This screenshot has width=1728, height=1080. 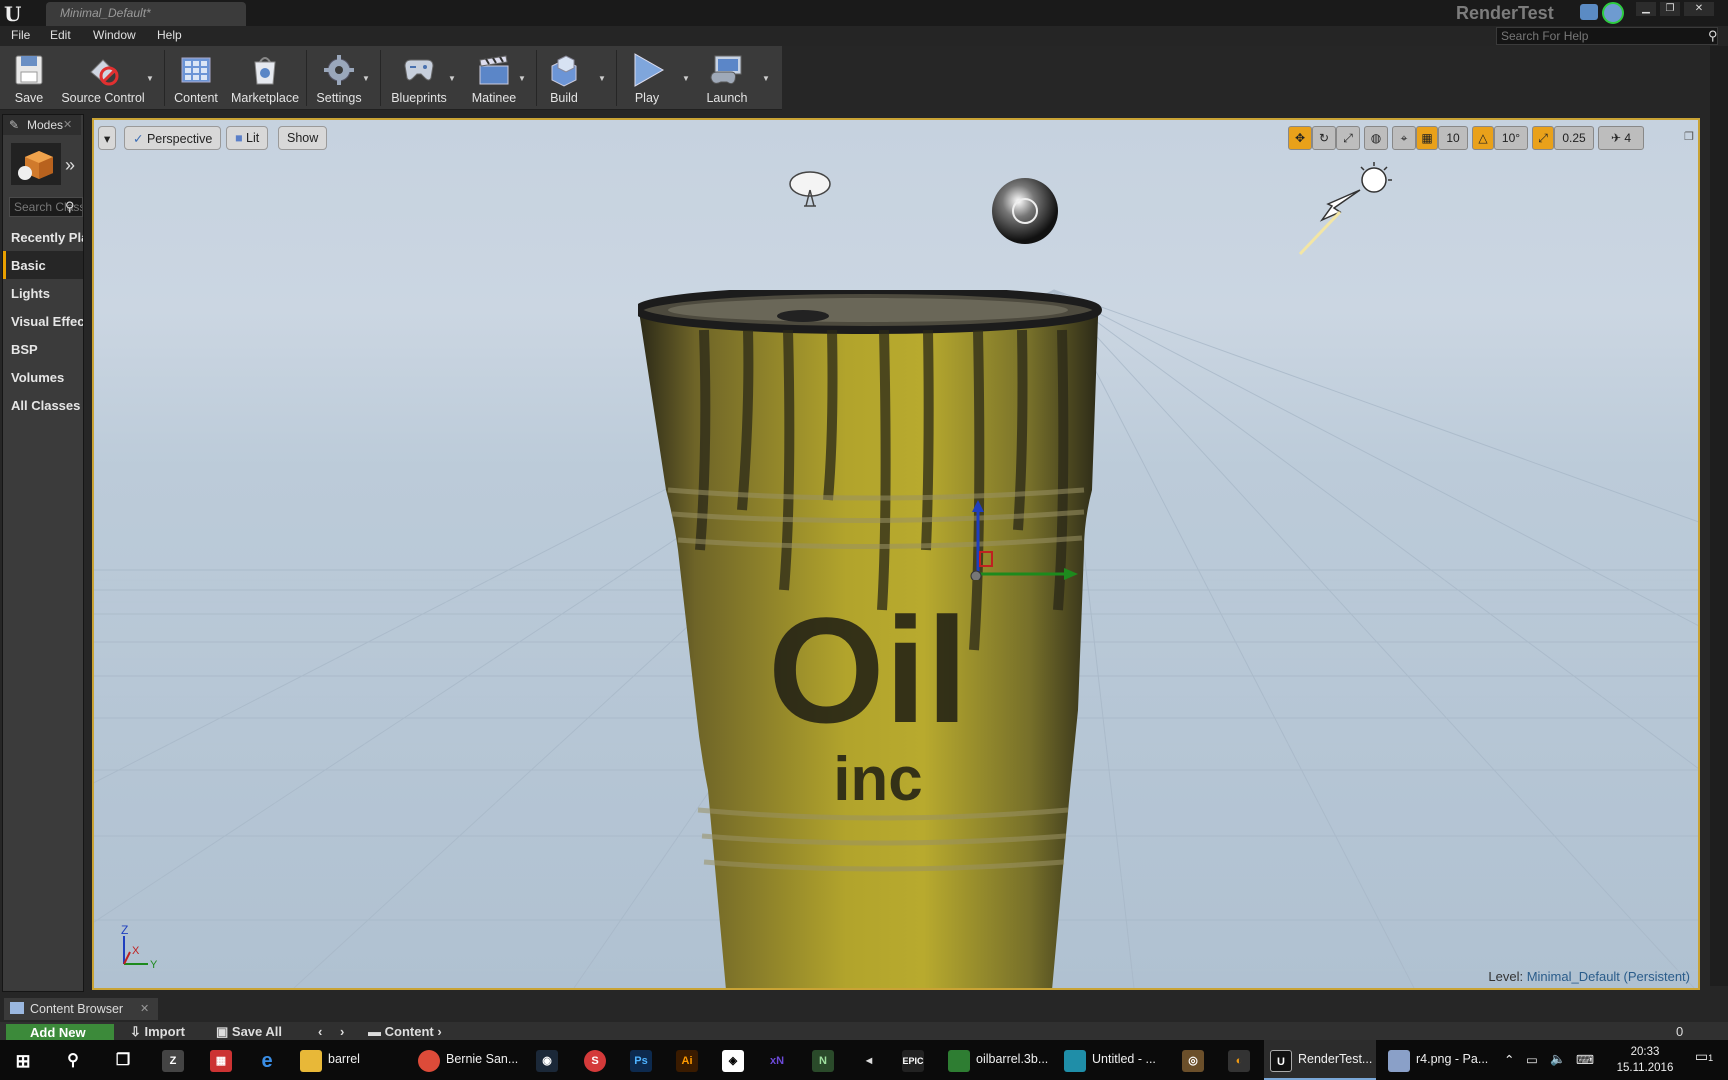 I want to click on illustrator-icon: Ai, so click(x=687, y=1061).